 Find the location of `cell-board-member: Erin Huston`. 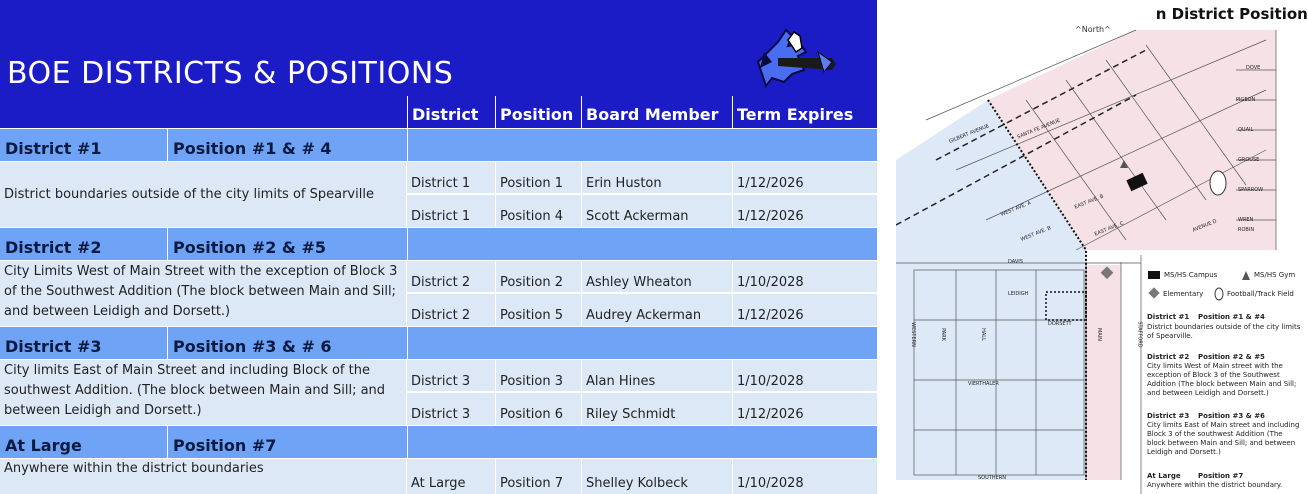

cell-board-member: Erin Huston is located at coordinates (656, 177).